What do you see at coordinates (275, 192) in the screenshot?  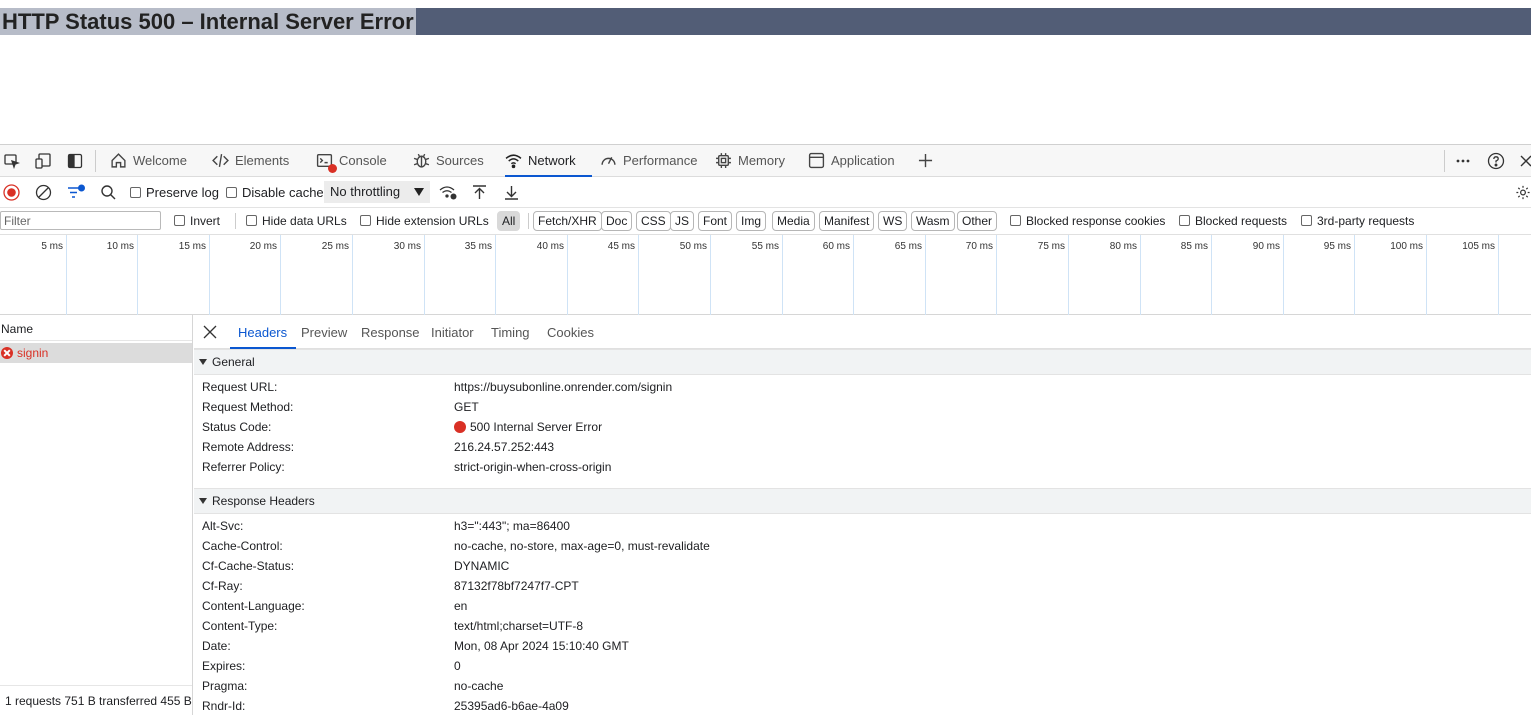 I see `disable-cache-checkbox: Disable cache` at bounding box center [275, 192].